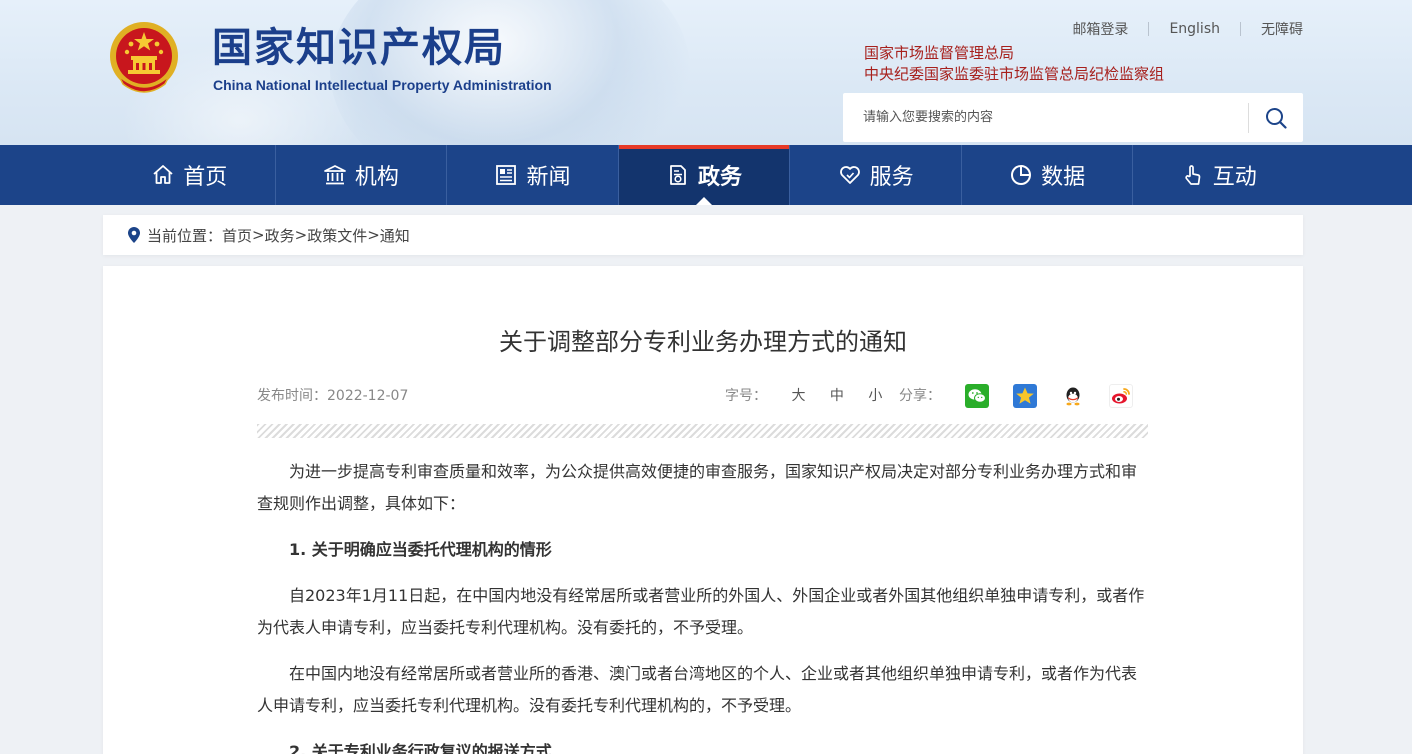 The image size is (1412, 754). Describe the element at coordinates (837, 396) in the screenshot. I see `font-size-medium-button: 中` at that location.